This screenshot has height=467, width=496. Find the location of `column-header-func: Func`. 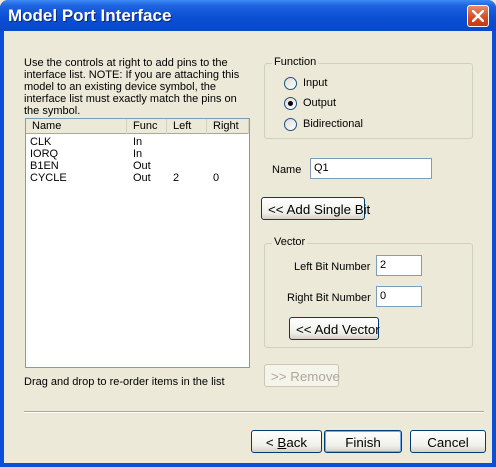

column-header-func: Func is located at coordinates (147, 126).